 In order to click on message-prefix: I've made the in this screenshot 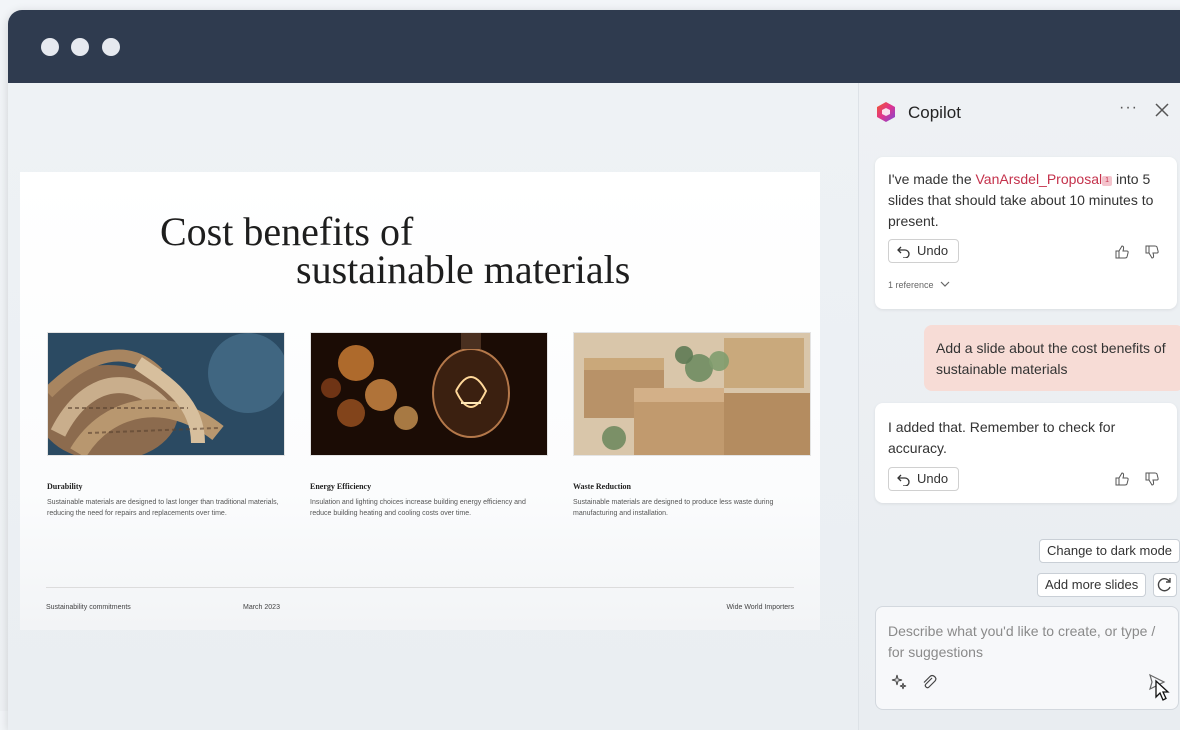, I will do `click(932, 179)`.